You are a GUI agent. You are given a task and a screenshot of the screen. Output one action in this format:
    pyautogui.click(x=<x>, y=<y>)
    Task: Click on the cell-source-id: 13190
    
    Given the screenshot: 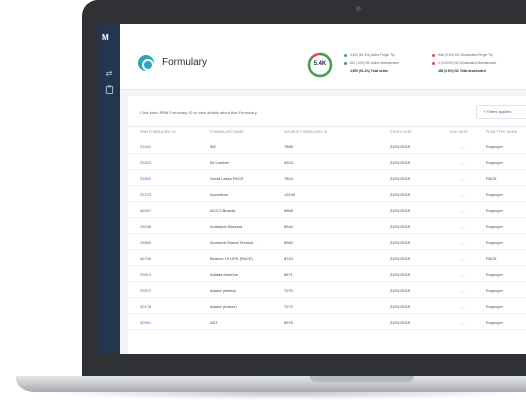 What is the action you would take?
    pyautogui.click(x=290, y=194)
    